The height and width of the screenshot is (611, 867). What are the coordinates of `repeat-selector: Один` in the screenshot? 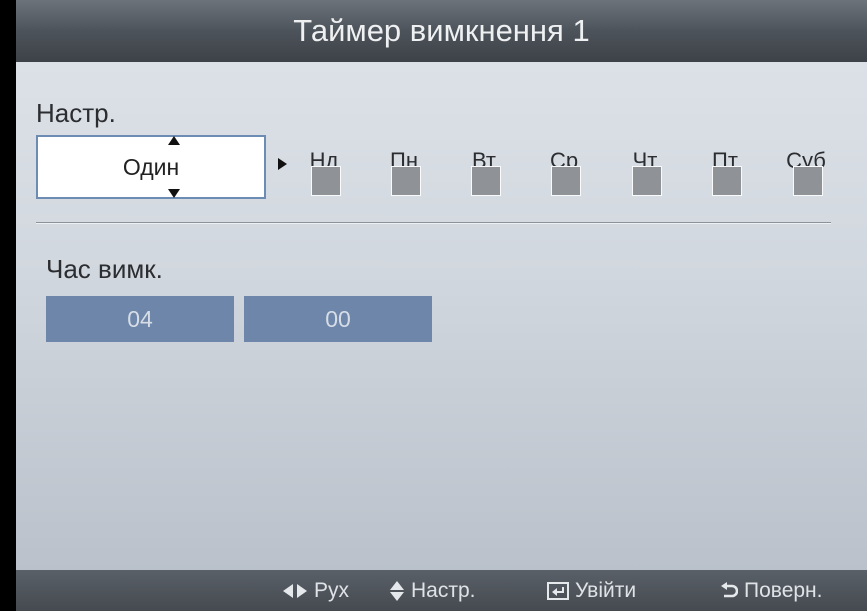 It's located at (151, 167).